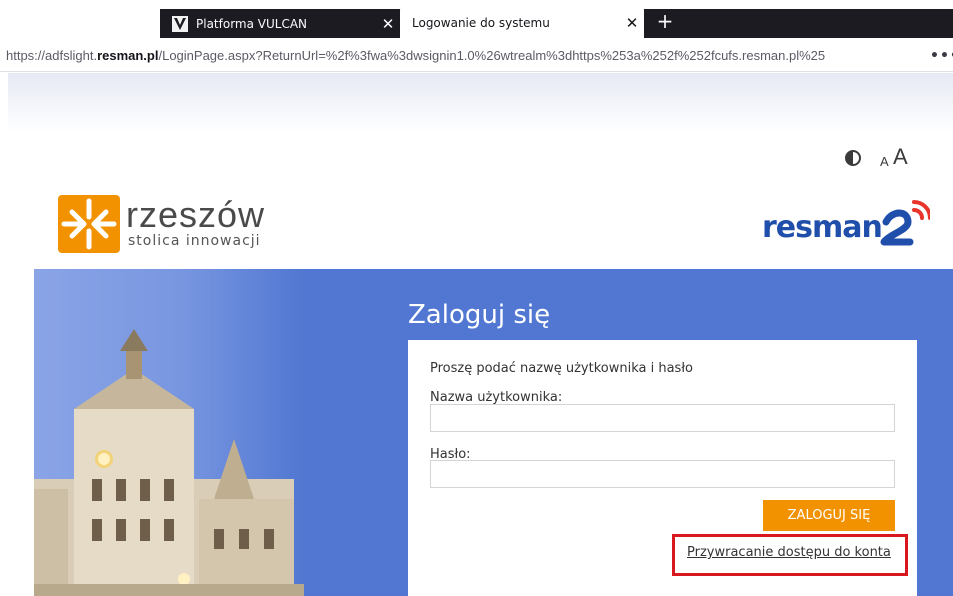  Describe the element at coordinates (481, 22) in the screenshot. I see `tab-title: Logowanie do systemu` at that location.